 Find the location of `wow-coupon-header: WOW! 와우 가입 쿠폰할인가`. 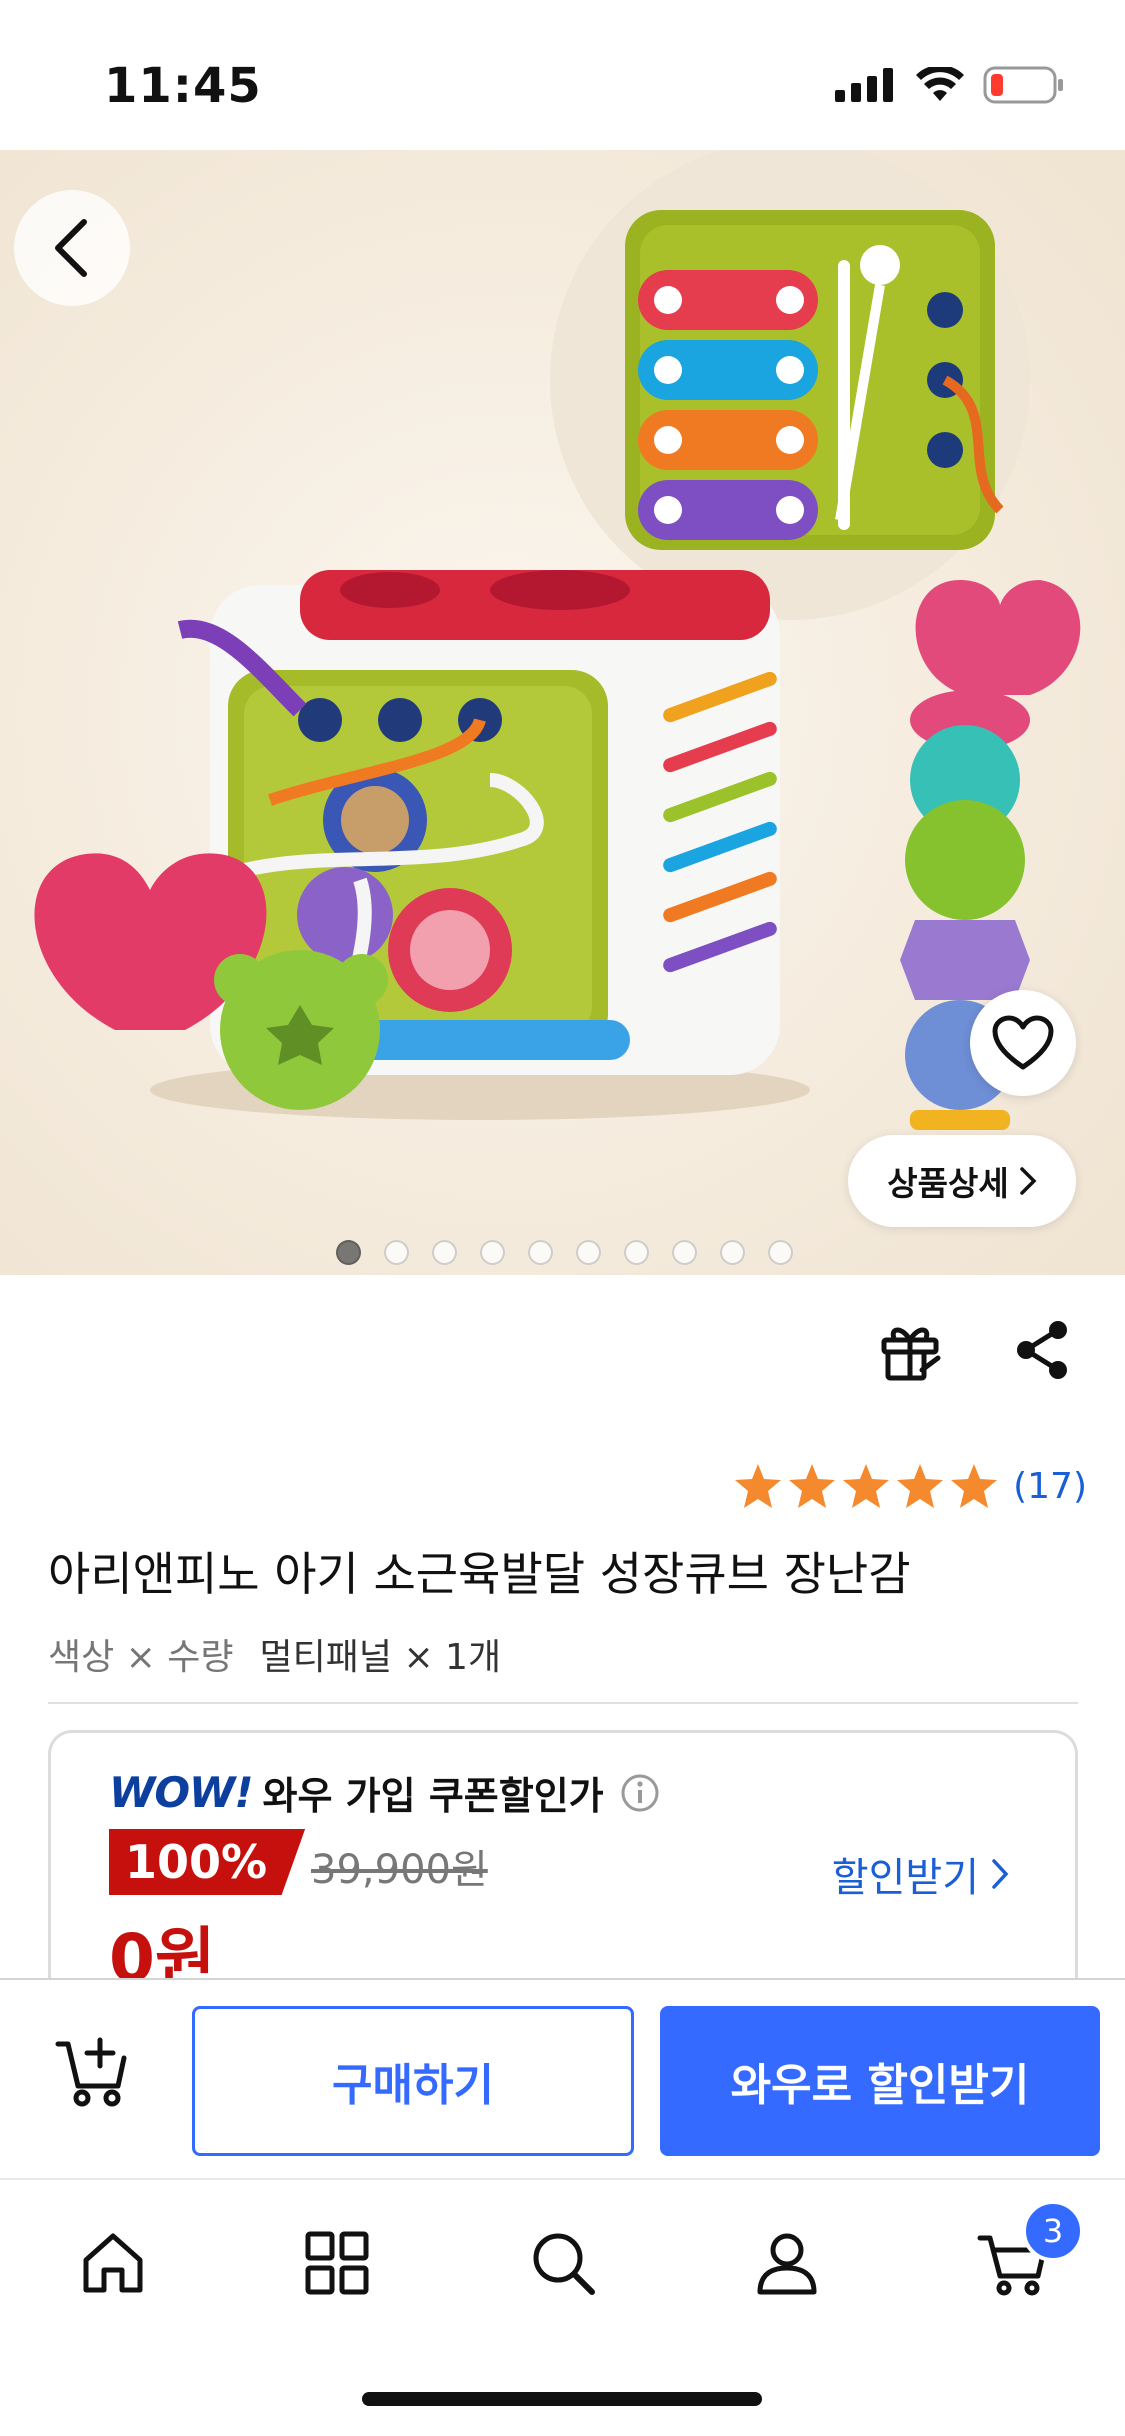

wow-coupon-header: WOW! 와우 가입 쿠폰할인가 is located at coordinates (384, 1792).